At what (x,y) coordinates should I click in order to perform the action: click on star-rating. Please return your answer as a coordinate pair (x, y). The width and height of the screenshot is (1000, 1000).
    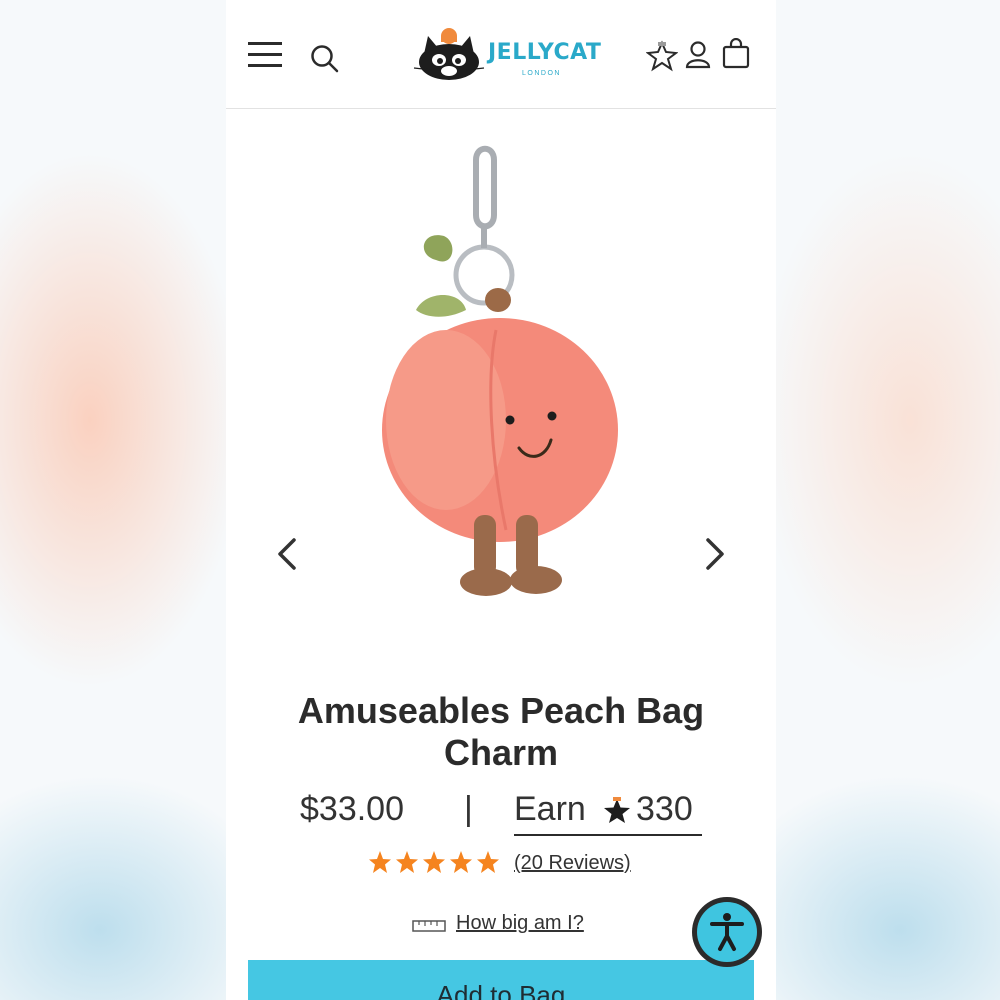
    Looking at the image, I should click on (434, 862).